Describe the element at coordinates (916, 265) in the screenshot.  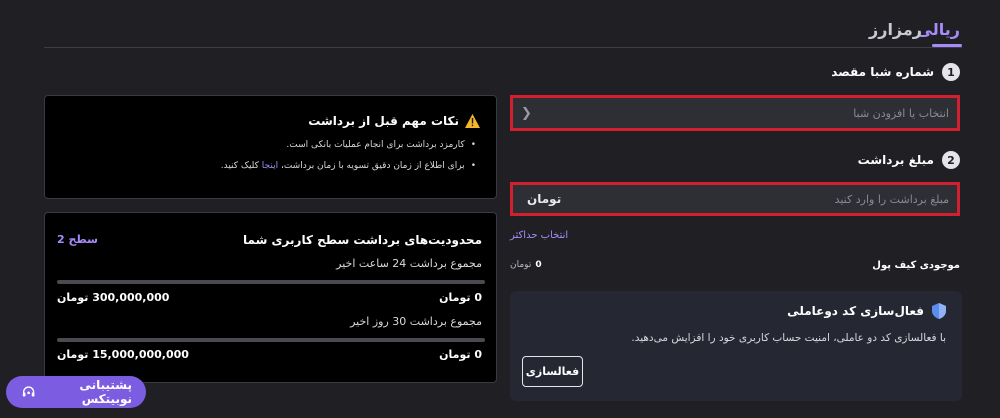
I see `wallet-label: موجودی کیف پول` at that location.